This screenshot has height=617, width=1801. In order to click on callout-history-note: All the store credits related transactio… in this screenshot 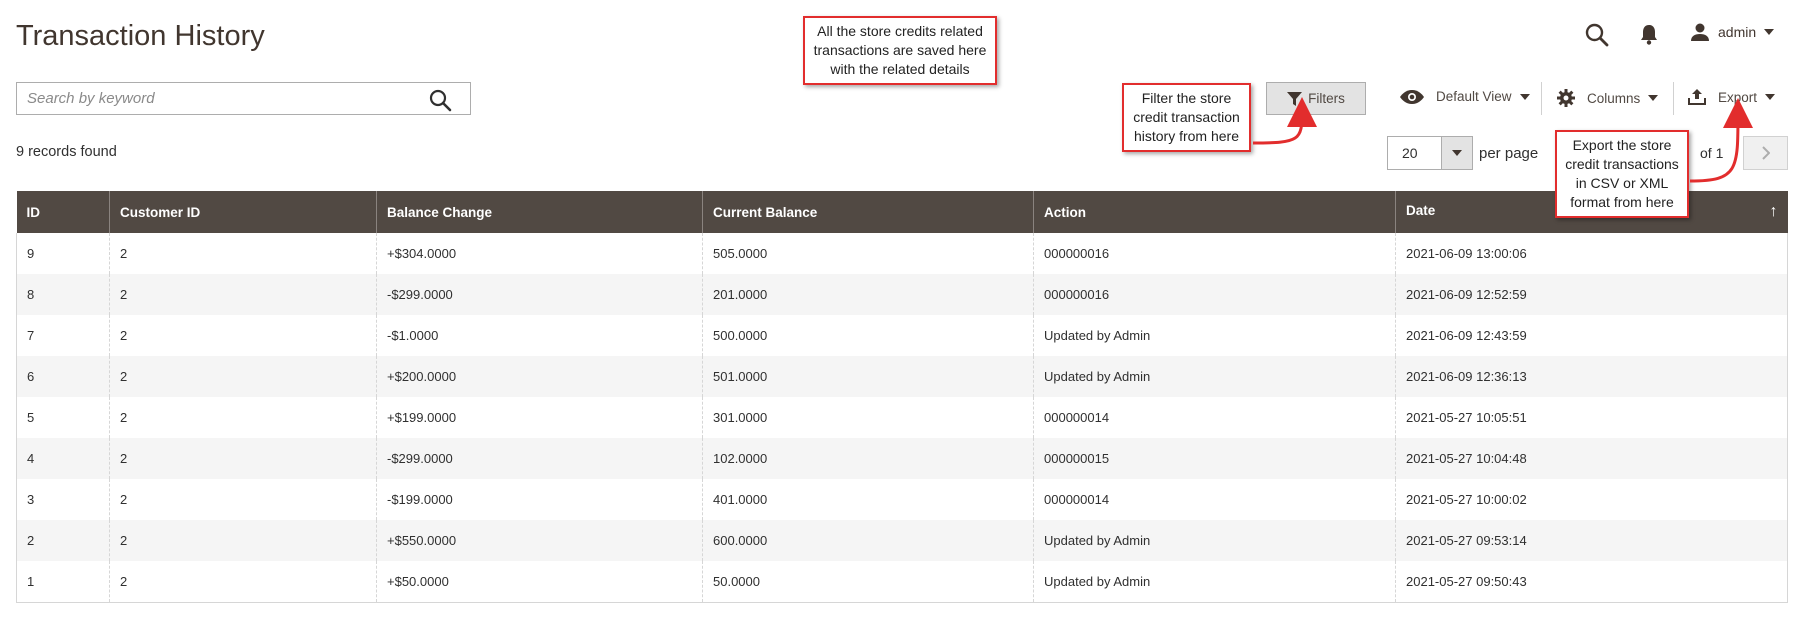, I will do `click(900, 50)`.